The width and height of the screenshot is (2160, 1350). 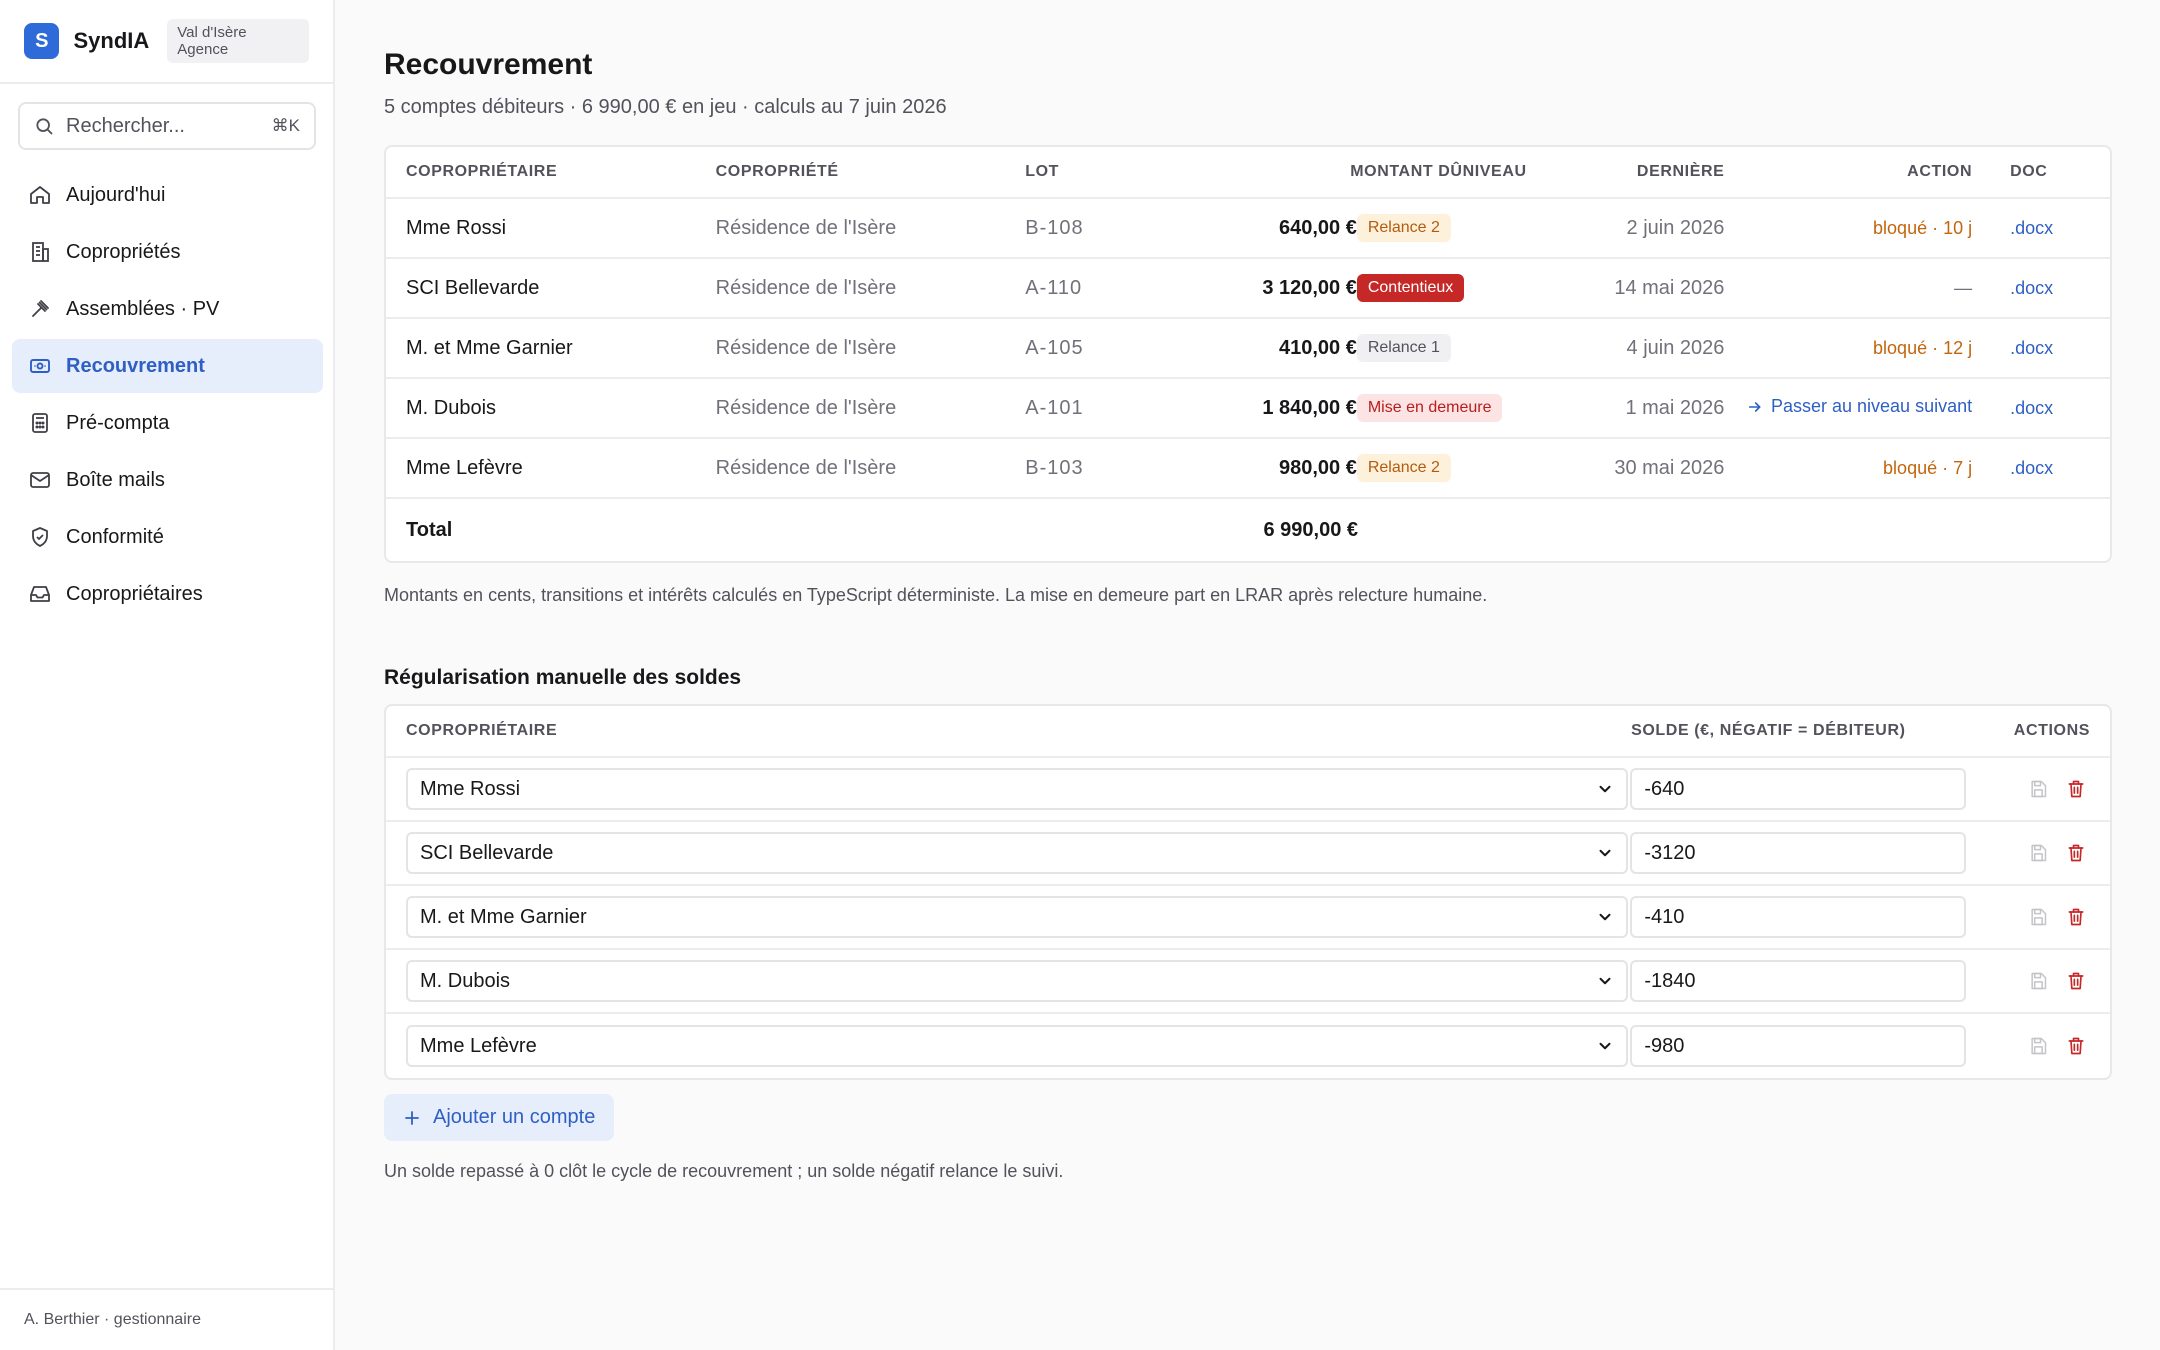 I want to click on cell-lot: B-108, so click(x=1054, y=227).